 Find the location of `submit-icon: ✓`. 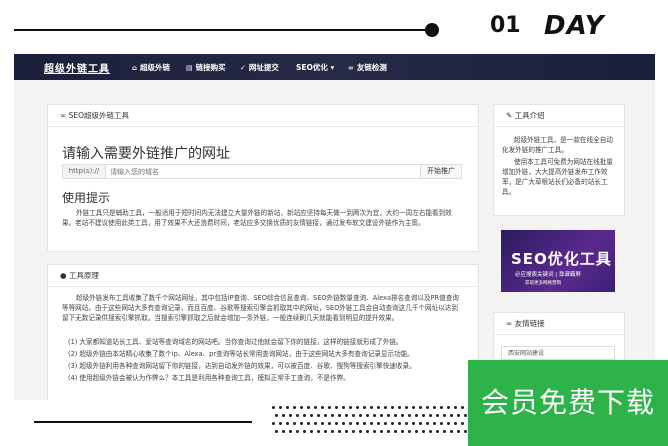

submit-icon: ✓ is located at coordinates (243, 68).